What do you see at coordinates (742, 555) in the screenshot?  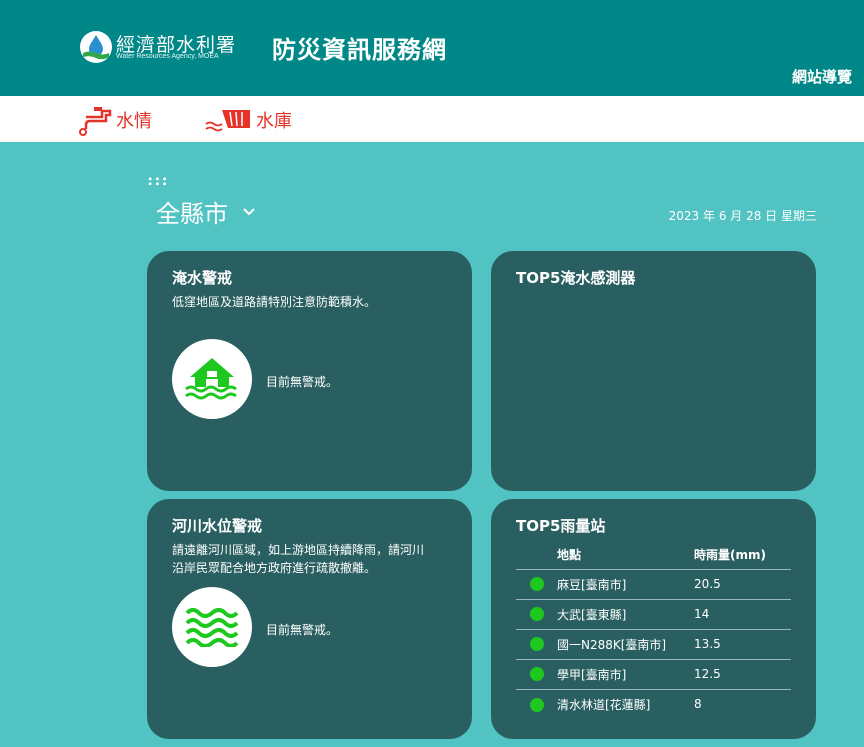 I see `rainfall-column-header: 時雨量(mm)` at bounding box center [742, 555].